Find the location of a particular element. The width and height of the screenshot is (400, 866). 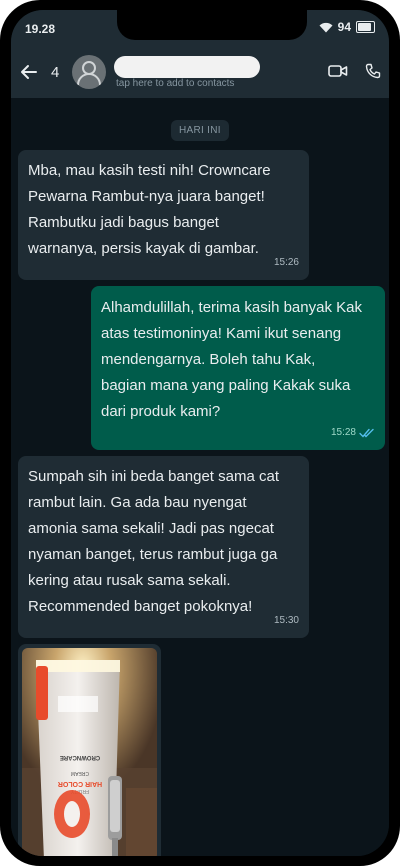

chat-header: 4 tap here to add to contacts is located at coordinates (200, 73).